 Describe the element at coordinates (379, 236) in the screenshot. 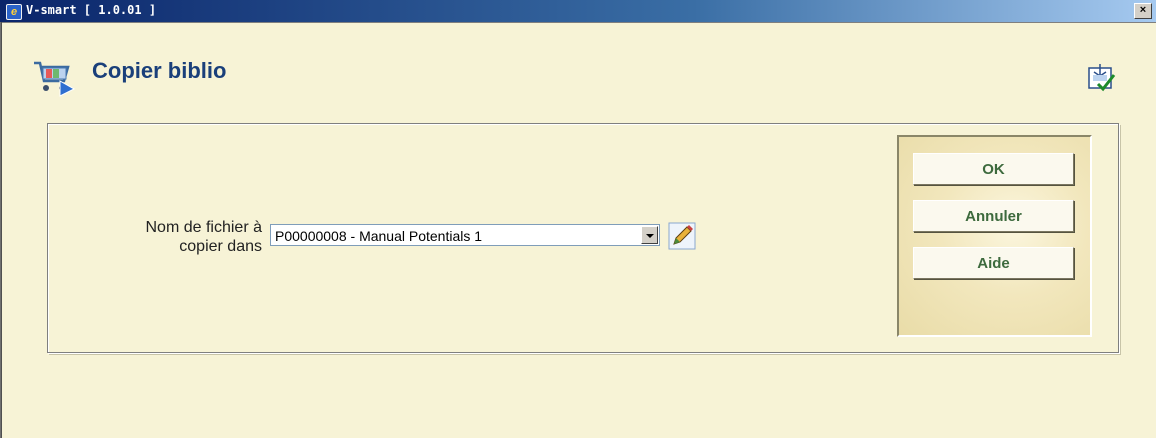

I see `target-file-value: P00000008 - Manual Potentials 1` at that location.